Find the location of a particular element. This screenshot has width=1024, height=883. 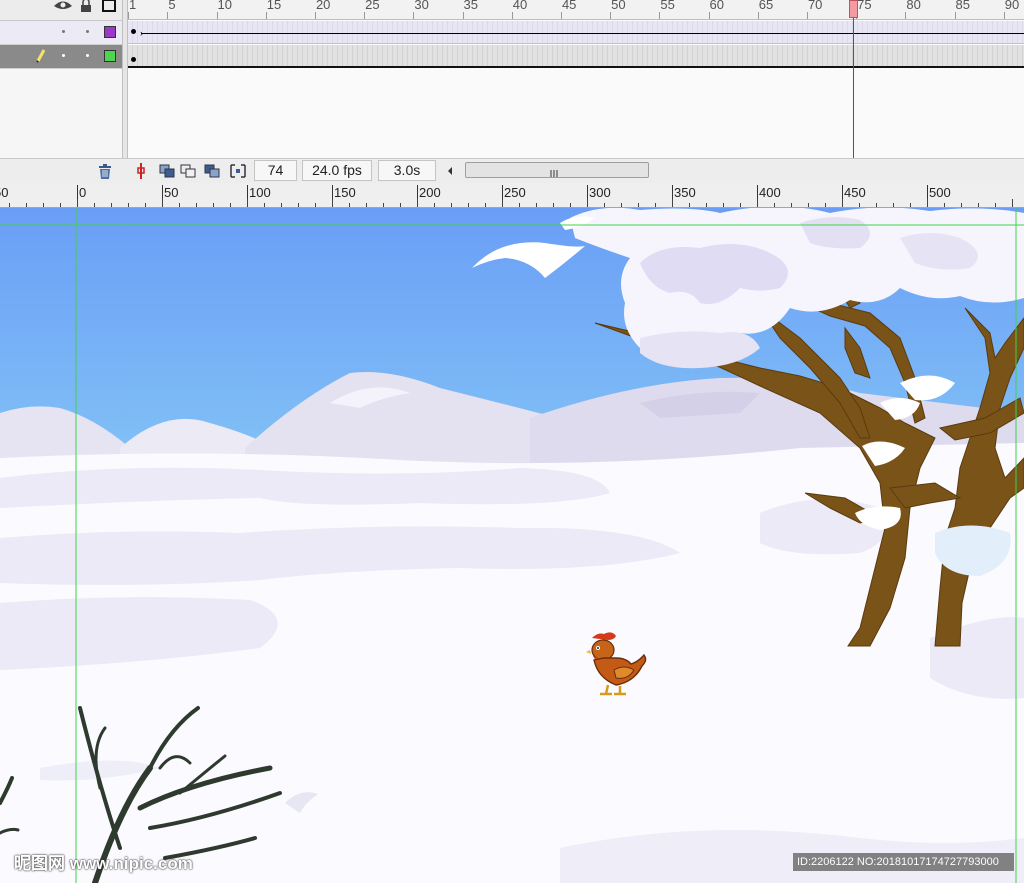

frame-ruler-label: 75 is located at coordinates (864, 6).